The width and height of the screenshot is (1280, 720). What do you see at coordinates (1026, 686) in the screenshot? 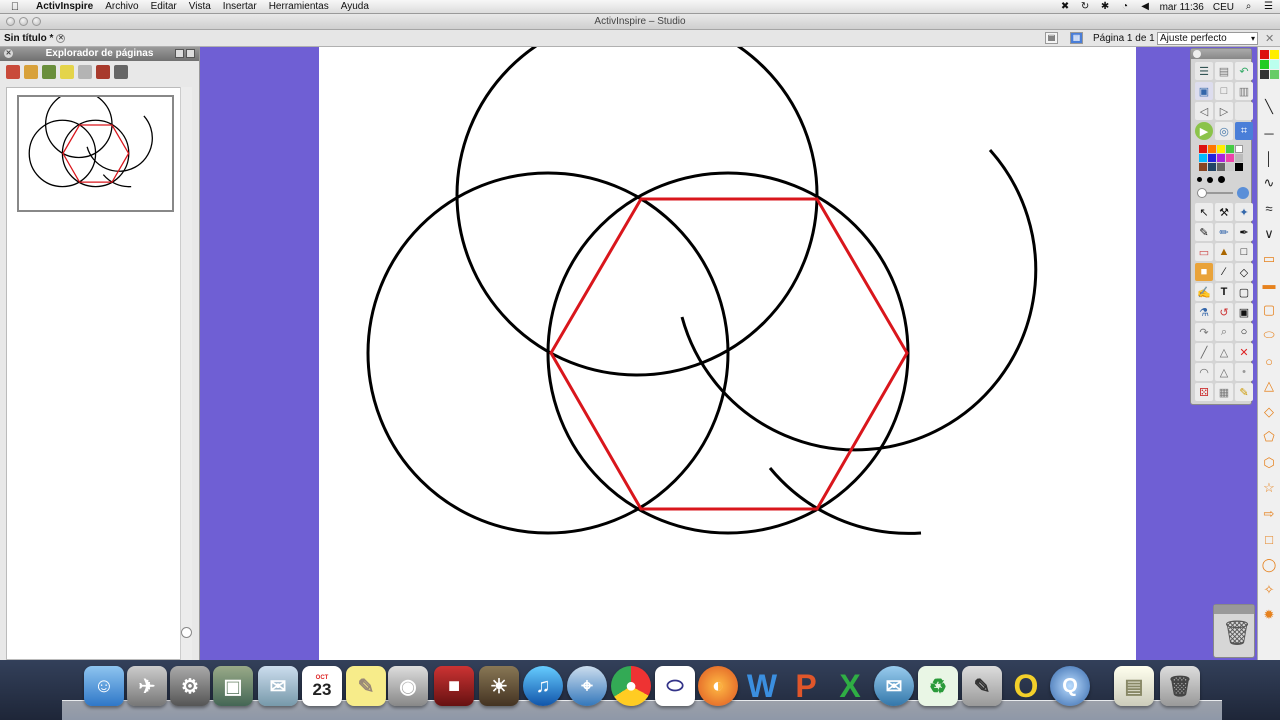
I see `office-icon: O` at bounding box center [1026, 686].